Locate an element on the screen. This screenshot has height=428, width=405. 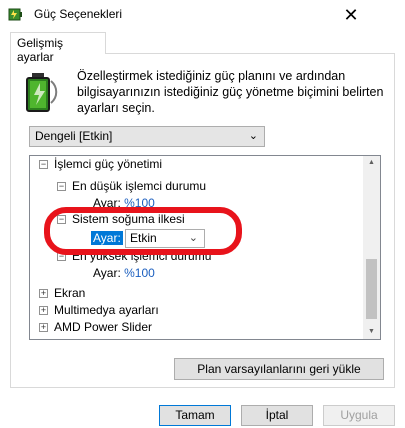
setting-row-min-state: Ayar: %100 is located at coordinates (124, 203).